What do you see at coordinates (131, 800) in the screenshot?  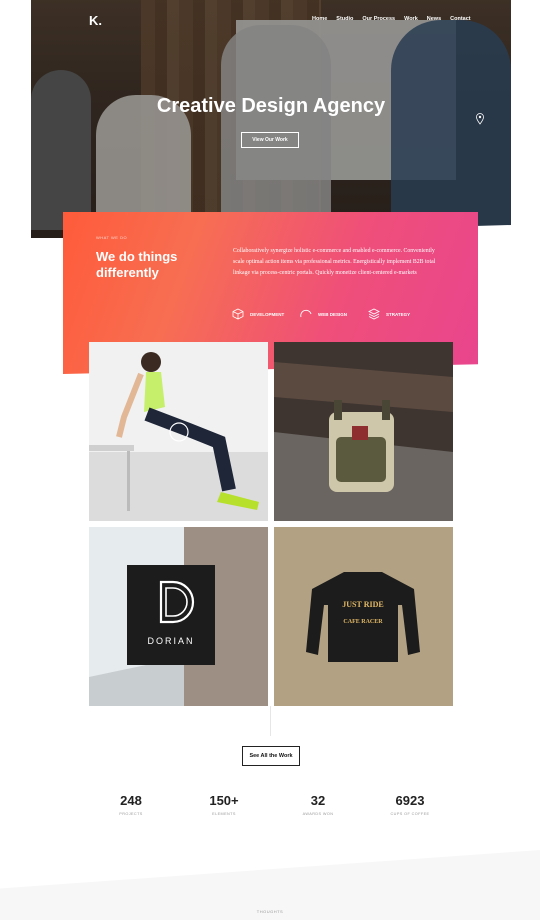 I see `stat-value: 248` at bounding box center [131, 800].